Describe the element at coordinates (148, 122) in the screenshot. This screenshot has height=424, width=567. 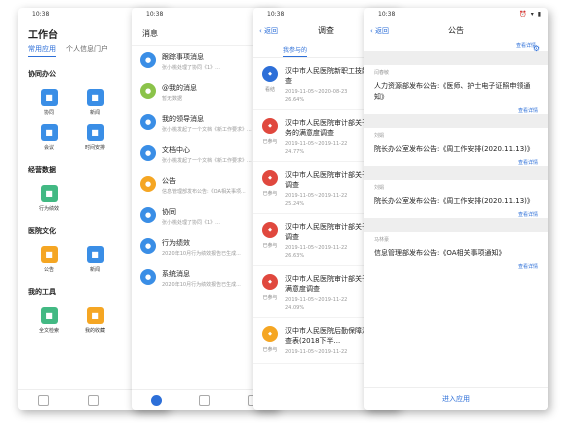
I see `leader-icon: ●` at that location.